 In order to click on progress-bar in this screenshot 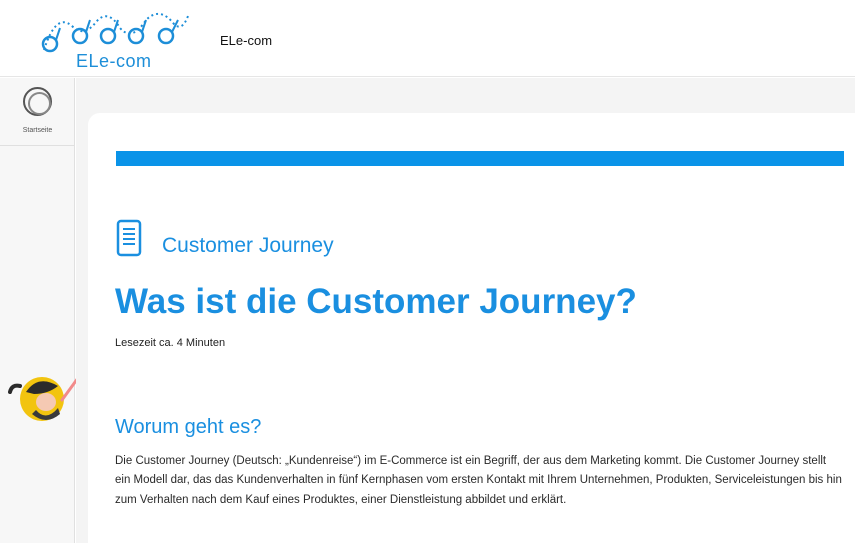, I will do `click(480, 158)`.